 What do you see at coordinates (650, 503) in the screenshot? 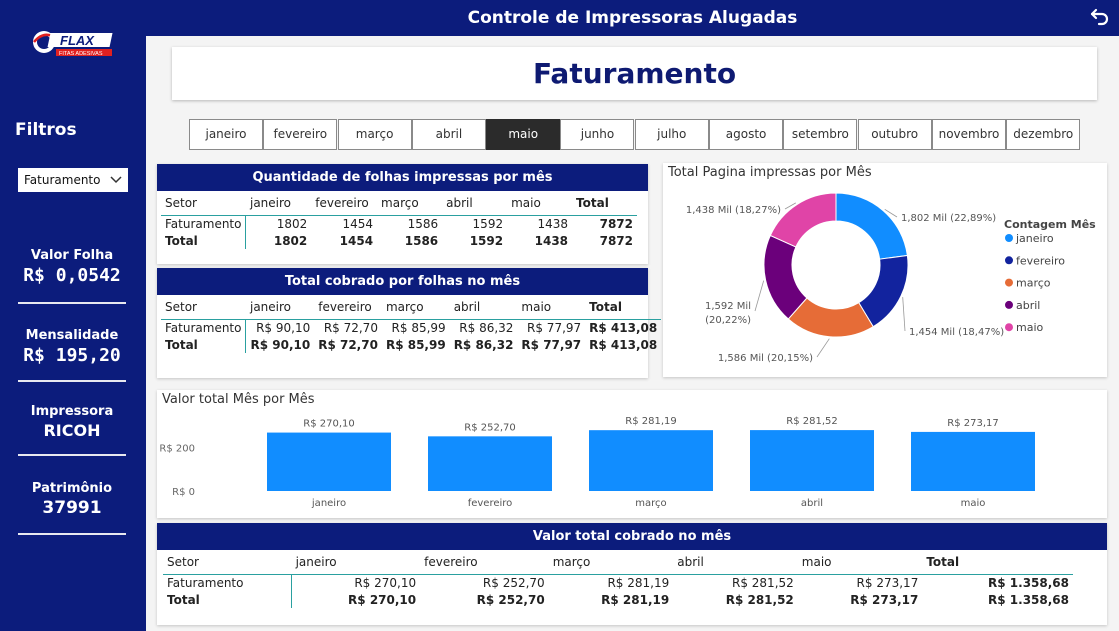
I see `x-tick-label: março` at bounding box center [650, 503].